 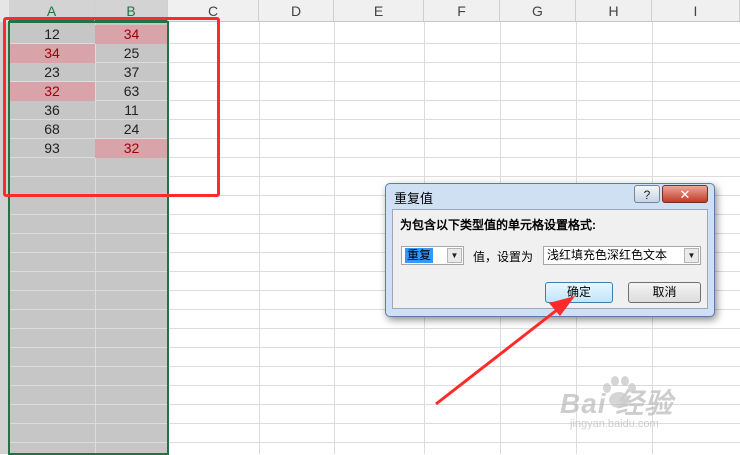 What do you see at coordinates (614, 11) in the screenshot?
I see `column-header-h: H` at bounding box center [614, 11].